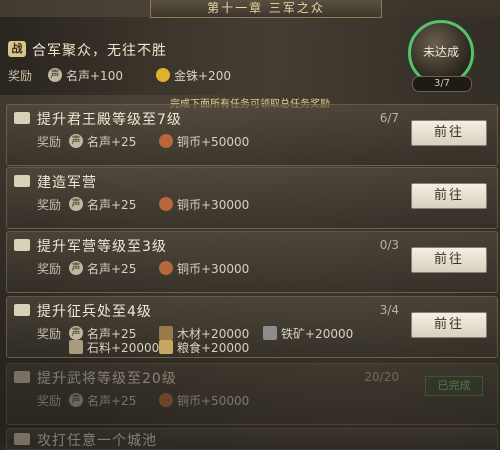 Image resolution: width=500 pixels, height=450 pixels. Describe the element at coordinates (252, 439) in the screenshot. I see `quest-card-partial: 攻打任意一个城池` at that location.